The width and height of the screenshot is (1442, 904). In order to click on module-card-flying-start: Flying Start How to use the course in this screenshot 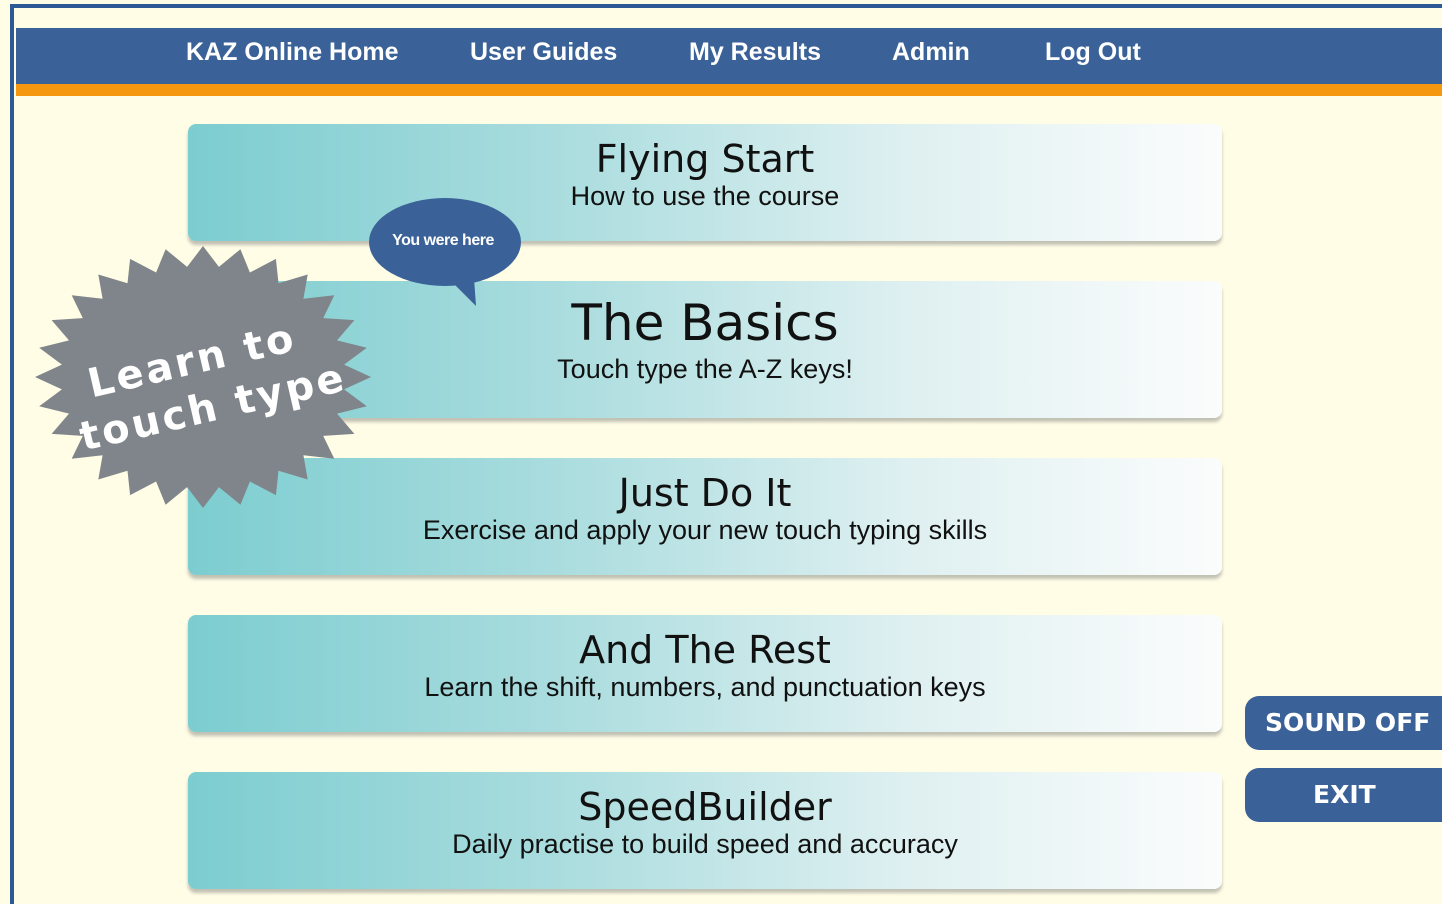, I will do `click(705, 182)`.